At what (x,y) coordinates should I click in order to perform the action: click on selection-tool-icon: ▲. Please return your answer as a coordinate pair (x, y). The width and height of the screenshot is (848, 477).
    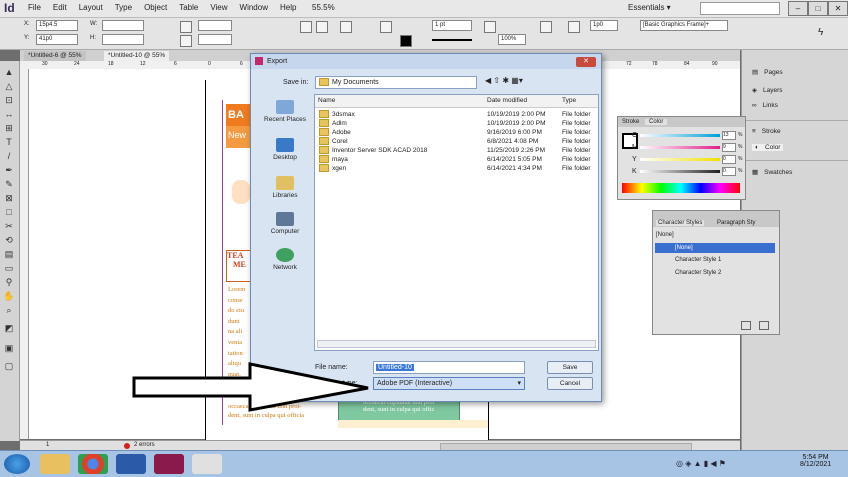
    Looking at the image, I should click on (9, 72).